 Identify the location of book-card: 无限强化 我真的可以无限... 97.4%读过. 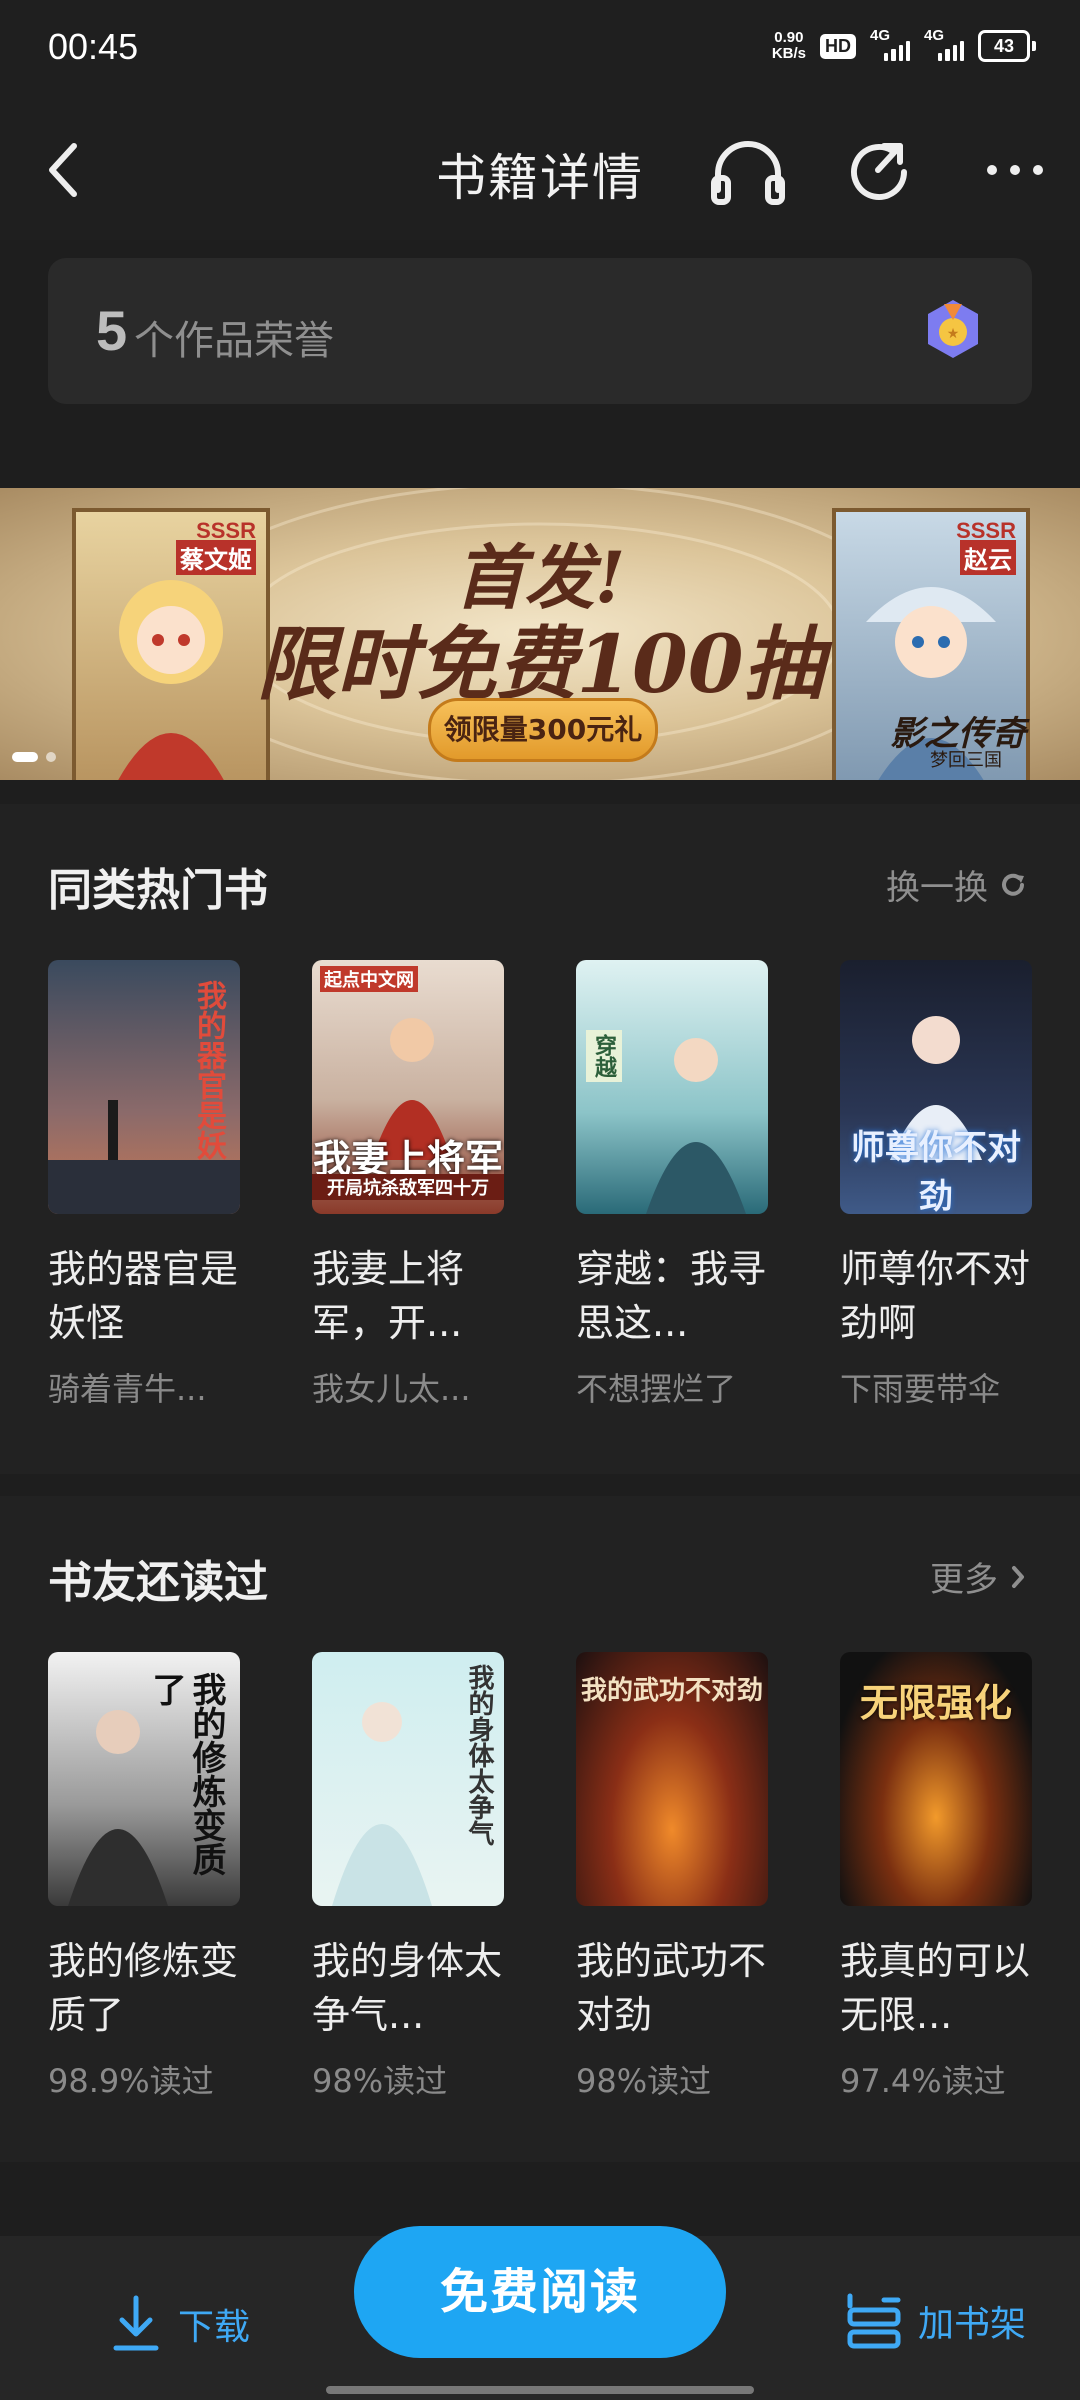
(938, 1877).